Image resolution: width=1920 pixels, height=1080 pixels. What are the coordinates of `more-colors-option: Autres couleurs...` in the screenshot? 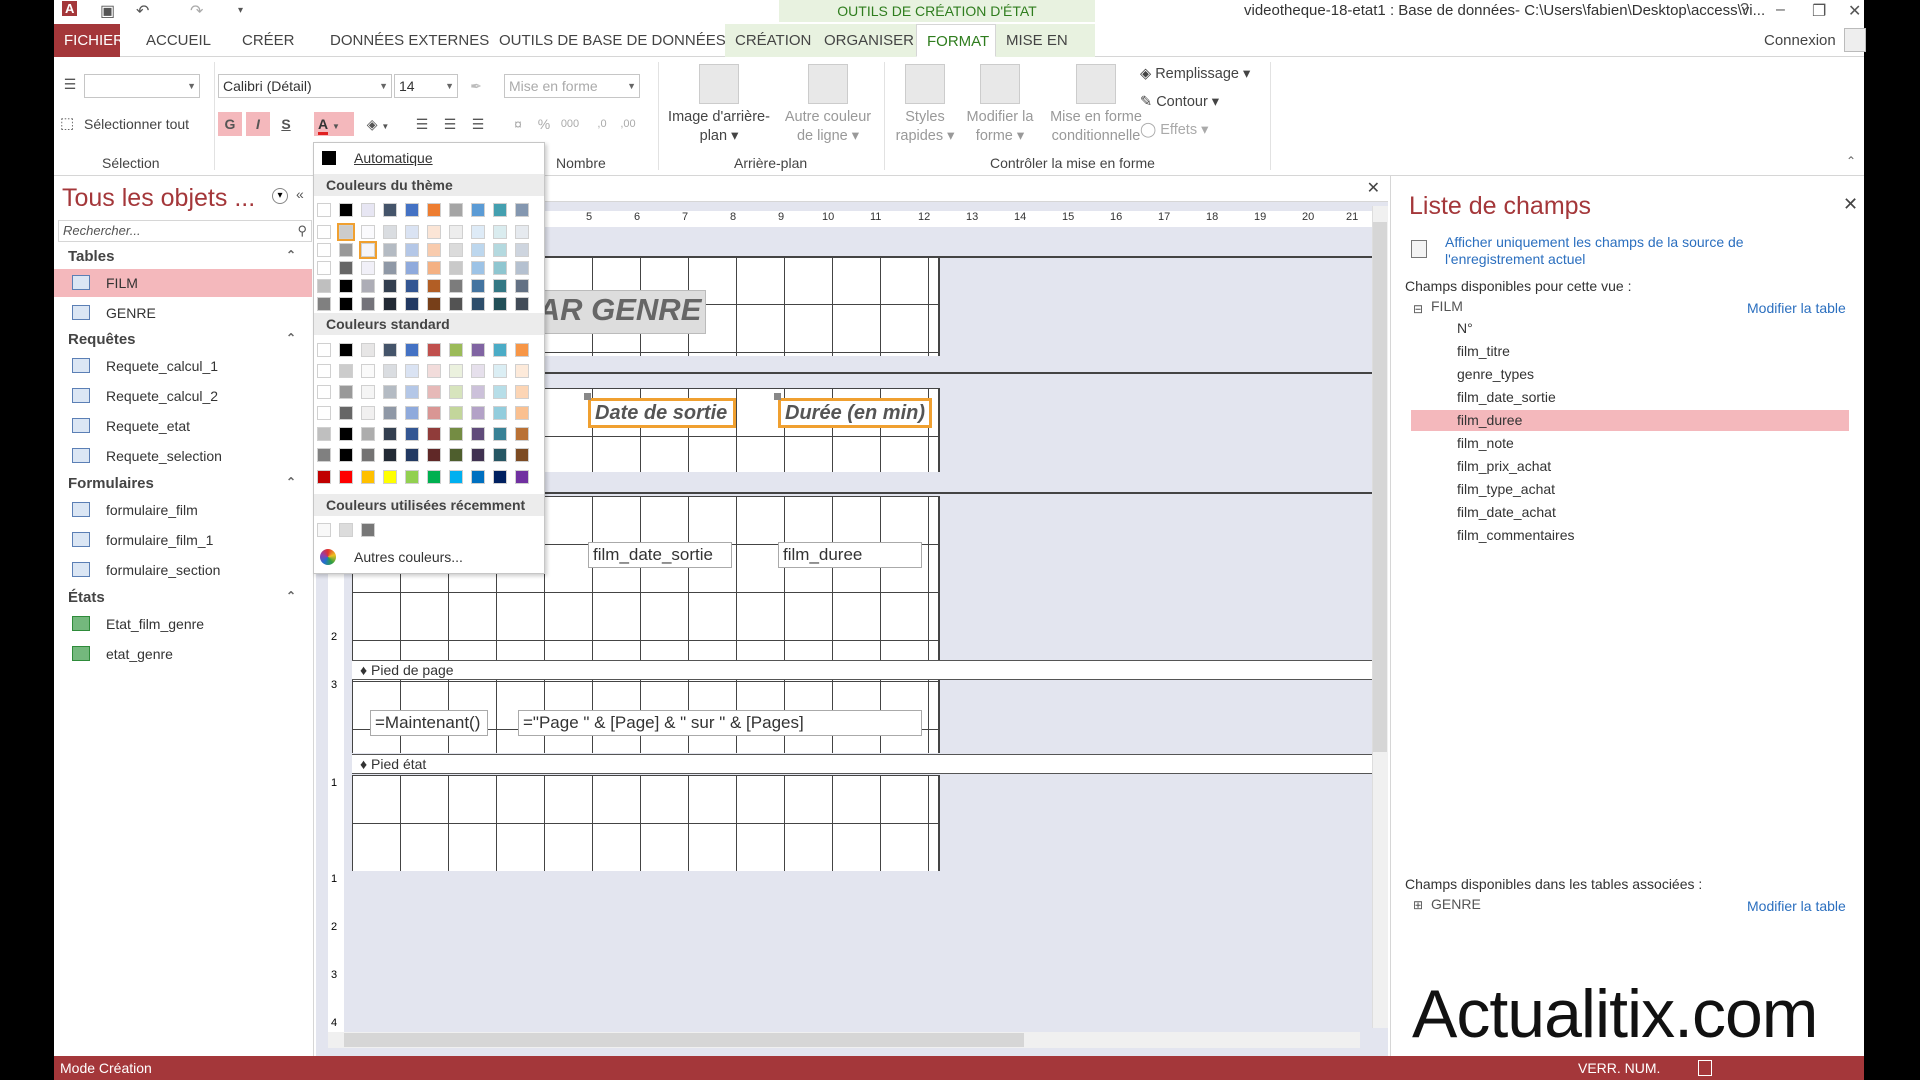 It's located at (429, 557).